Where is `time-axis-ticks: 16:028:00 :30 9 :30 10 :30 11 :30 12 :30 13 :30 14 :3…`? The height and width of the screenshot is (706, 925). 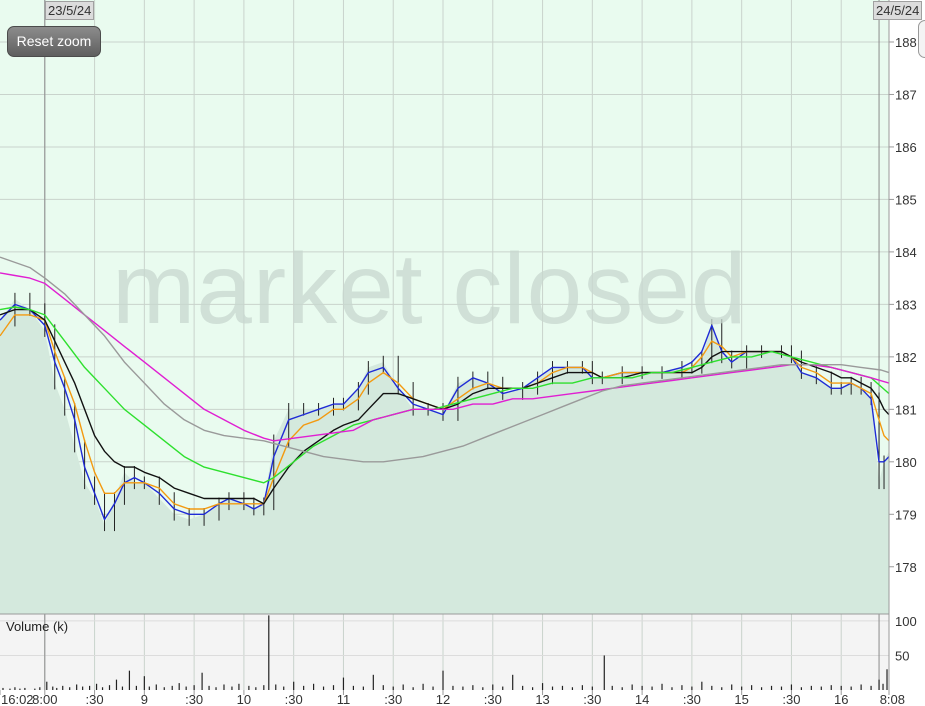 time-axis-ticks: 16:028:00 :30 9 :30 10 :30 11 :30 12 :30 13 :30 14 :3… is located at coordinates (452, 698).